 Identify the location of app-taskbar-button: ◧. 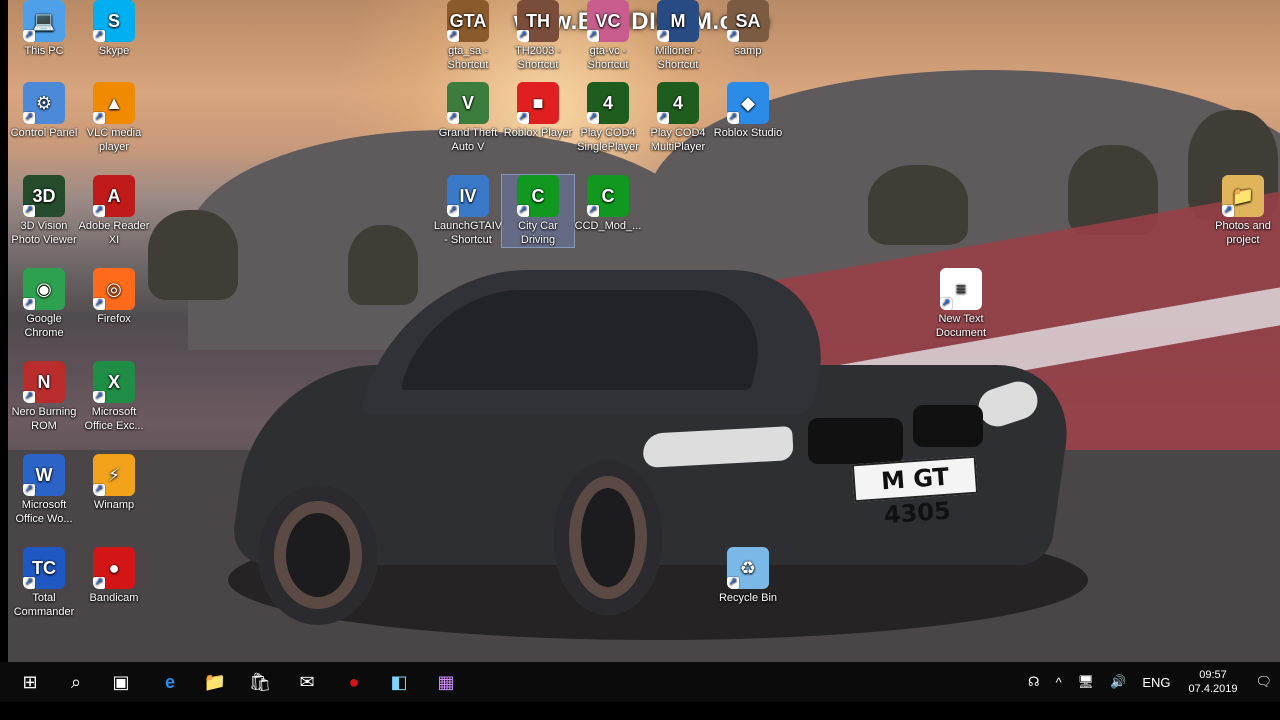
(399, 682).